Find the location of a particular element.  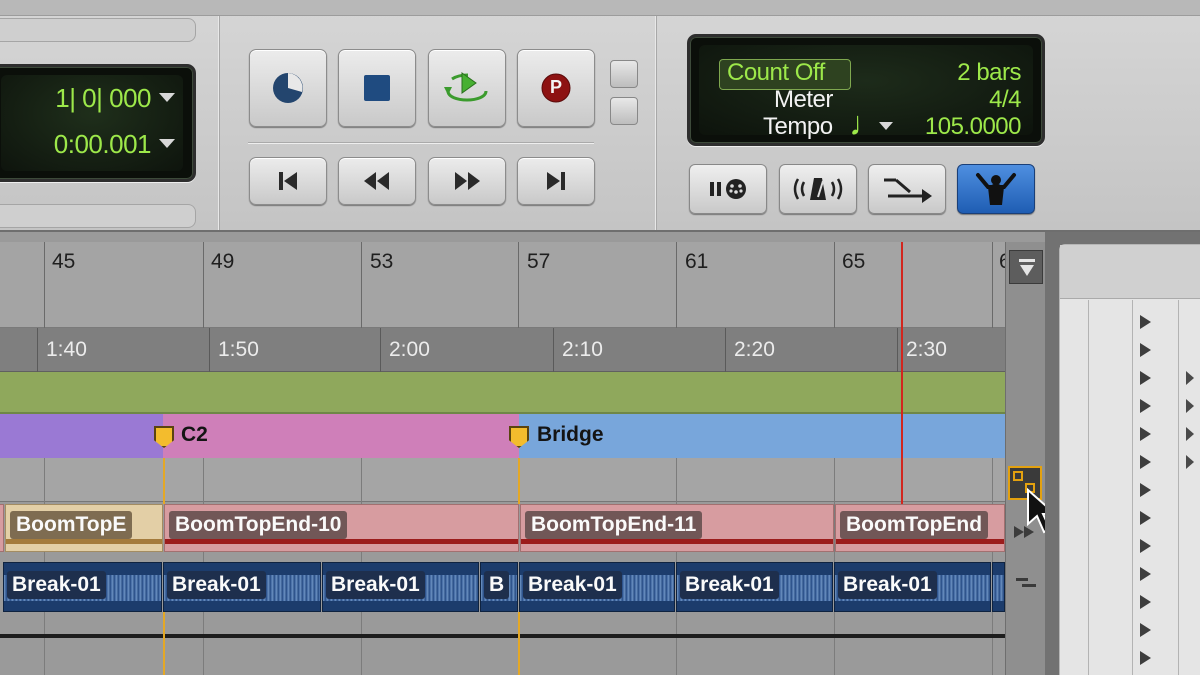

audio-clip is located at coordinates (998, 587).